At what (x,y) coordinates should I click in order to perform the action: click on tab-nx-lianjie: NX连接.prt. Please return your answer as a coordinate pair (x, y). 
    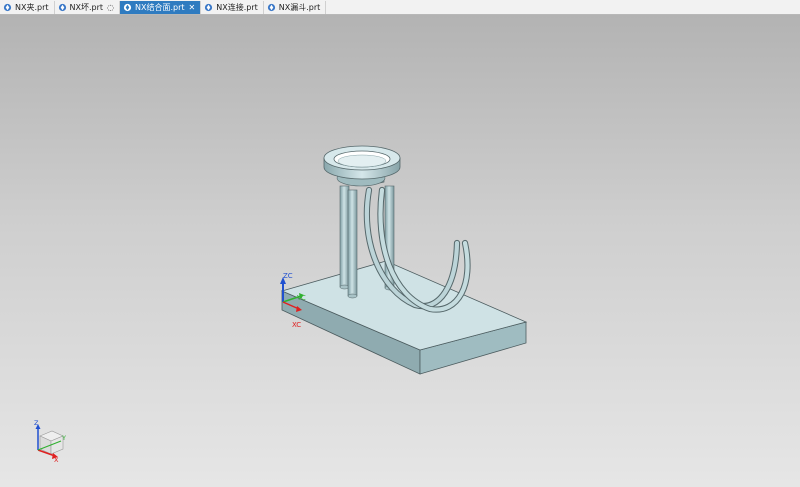
    Looking at the image, I should click on (232, 7).